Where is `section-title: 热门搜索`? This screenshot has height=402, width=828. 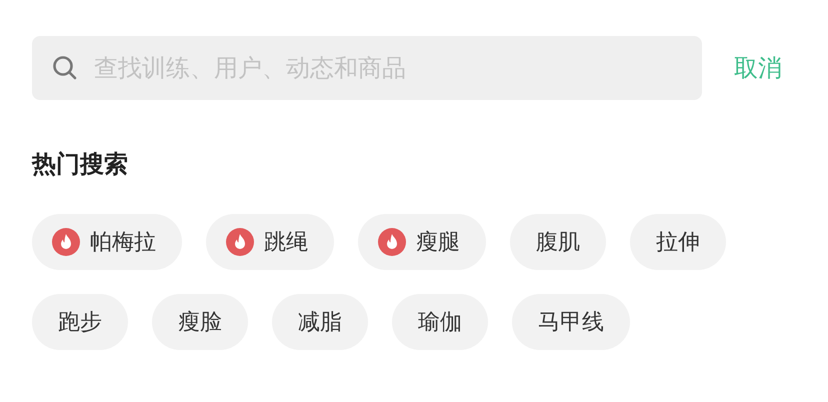 section-title: 热门搜索 is located at coordinates (80, 164).